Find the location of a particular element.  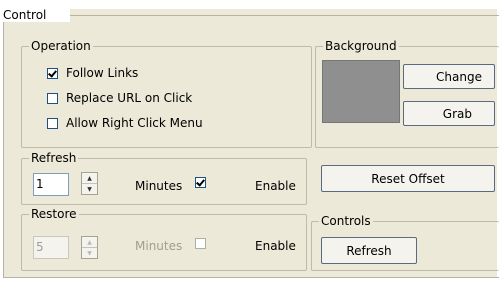

restore-spinner: ▲ ▼ is located at coordinates (89, 247).